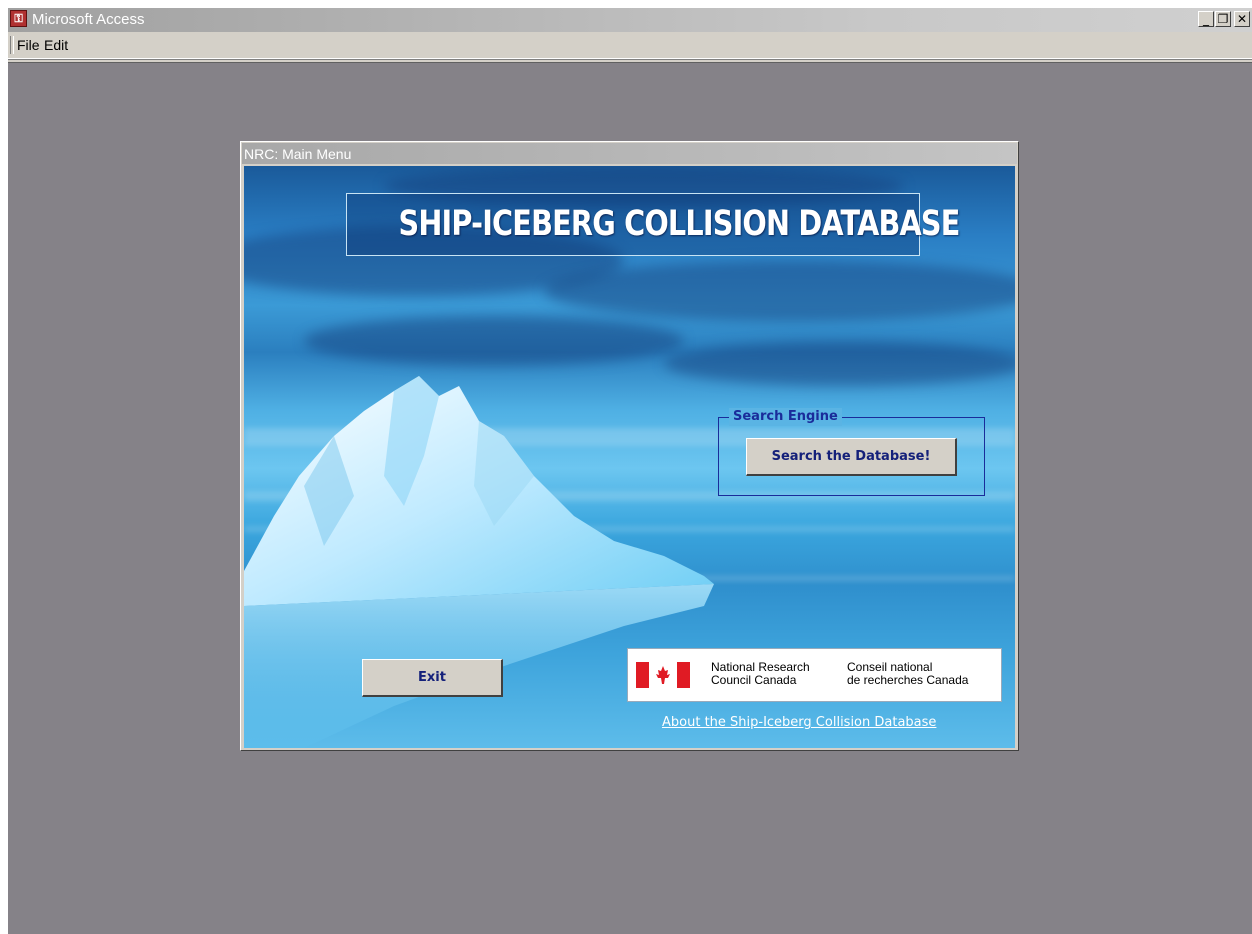 This screenshot has height=934, width=1252. I want to click on nrc-english-line2: Council Canada, so click(754, 680).